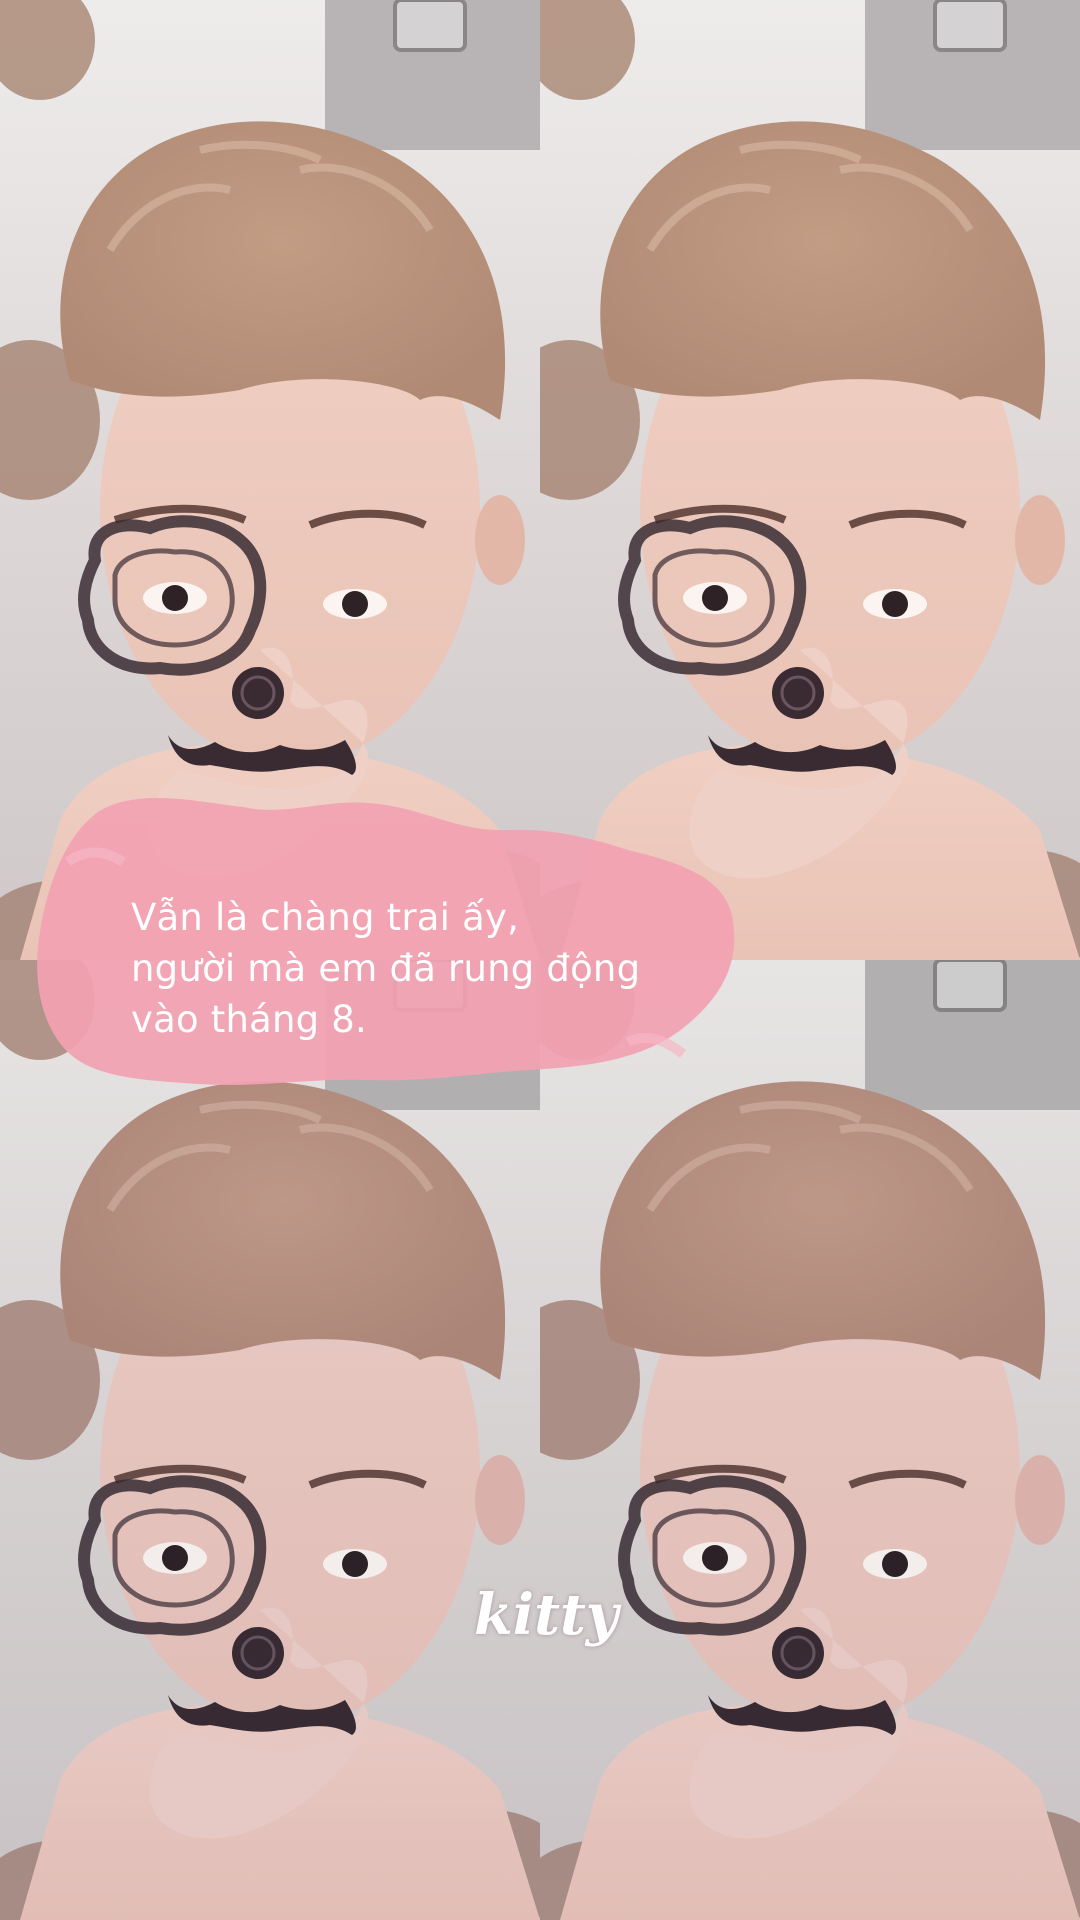  What do you see at coordinates (325, 917) in the screenshot?
I see `caption-line-1: Vẫn là chàng trai ấy,` at bounding box center [325, 917].